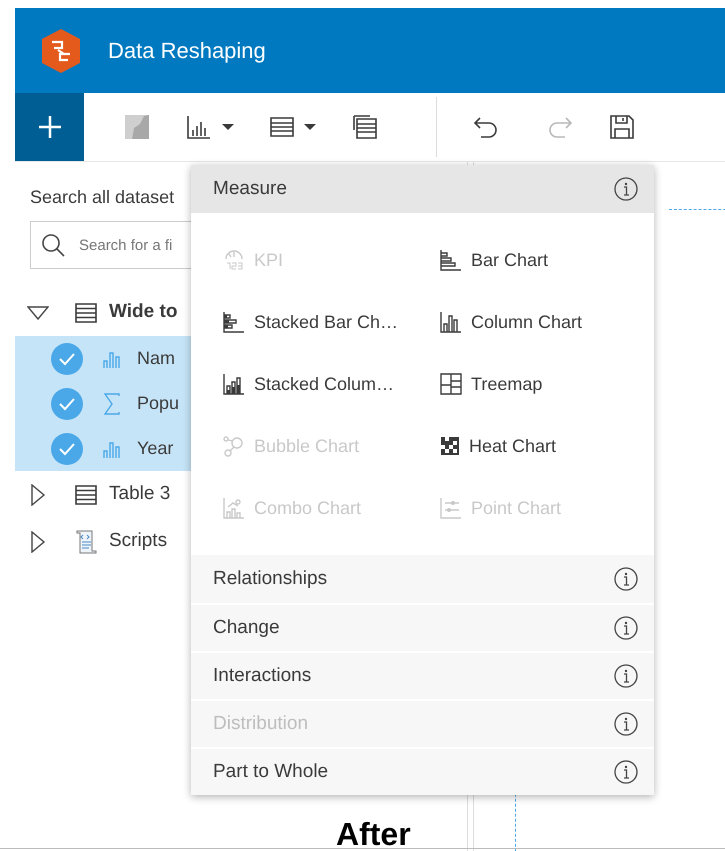 The width and height of the screenshot is (725, 851). What do you see at coordinates (138, 541) in the screenshot?
I see `tree-item-label: Scripts` at bounding box center [138, 541].